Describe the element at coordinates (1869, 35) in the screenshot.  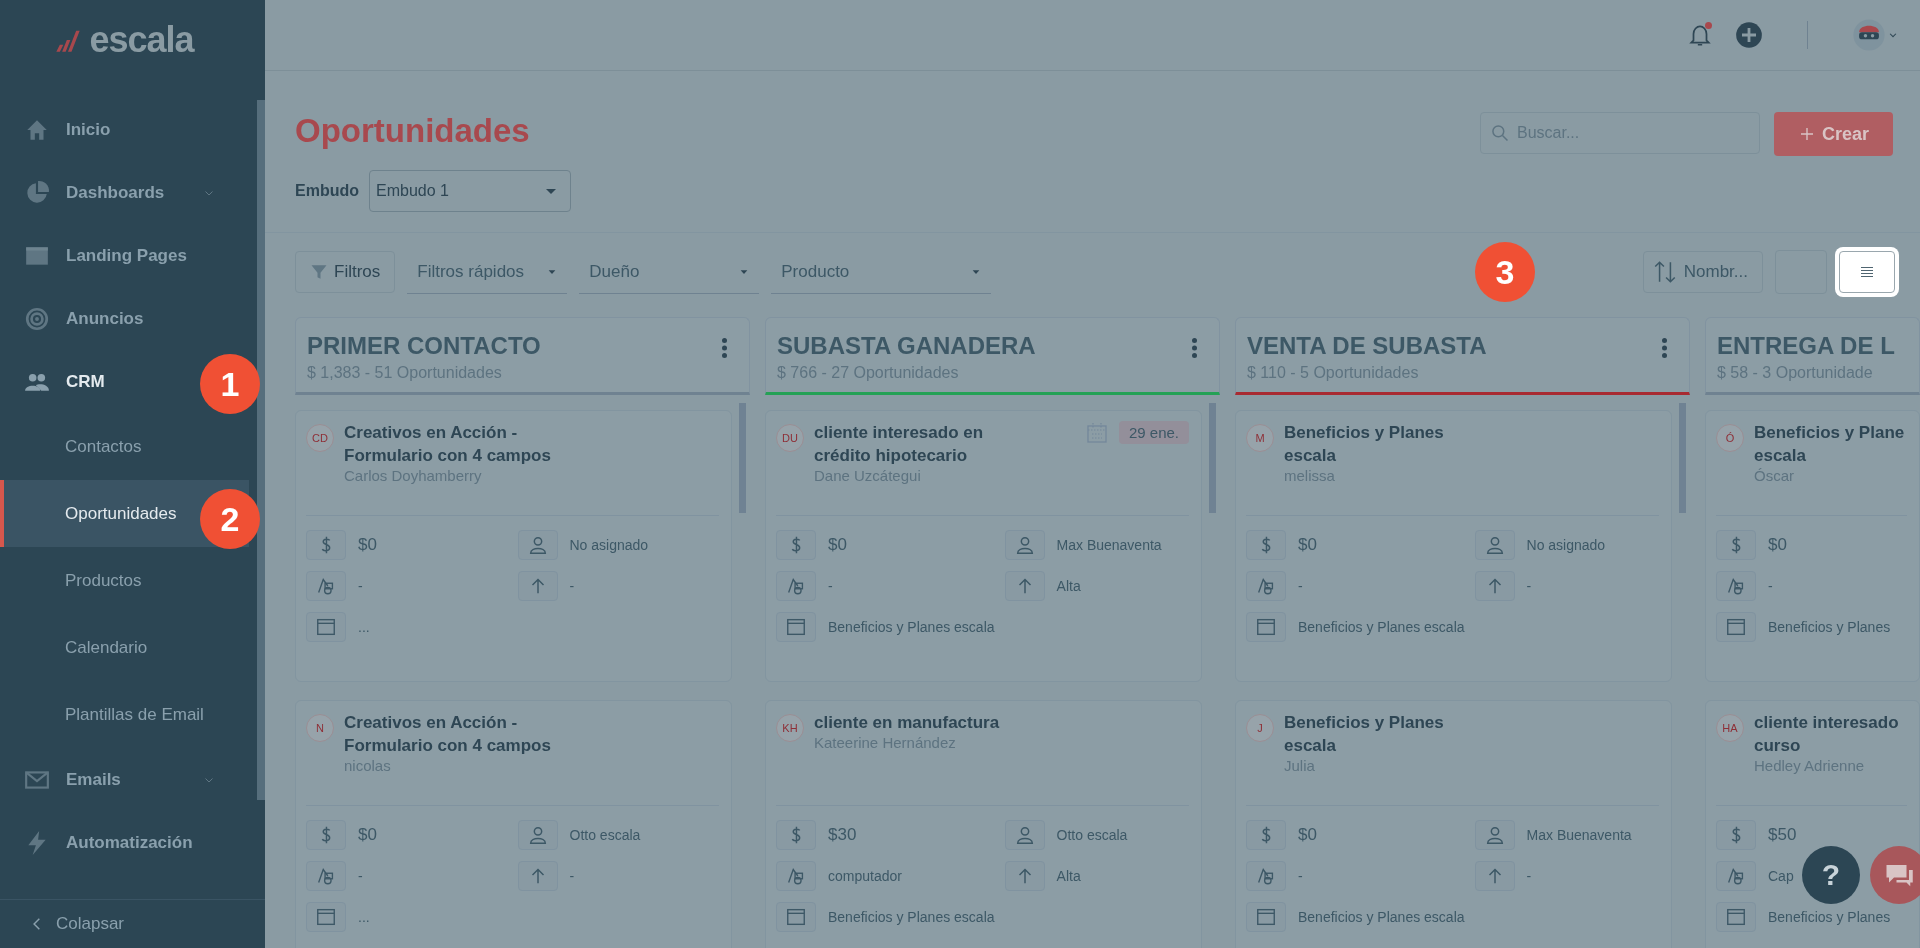
I see `robot-avatar-icon` at that location.